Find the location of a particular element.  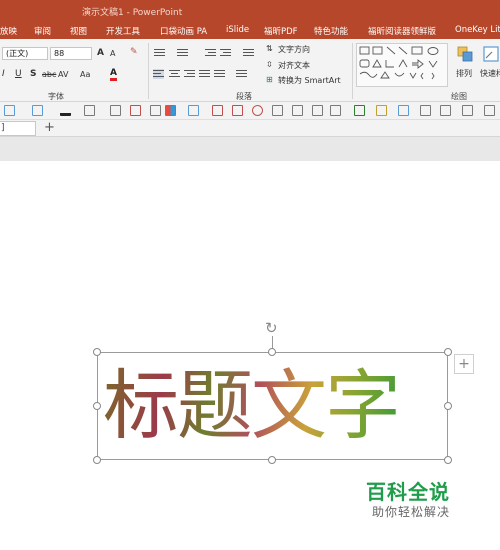

tab-special-features: 特色功能 is located at coordinates (331, 31).